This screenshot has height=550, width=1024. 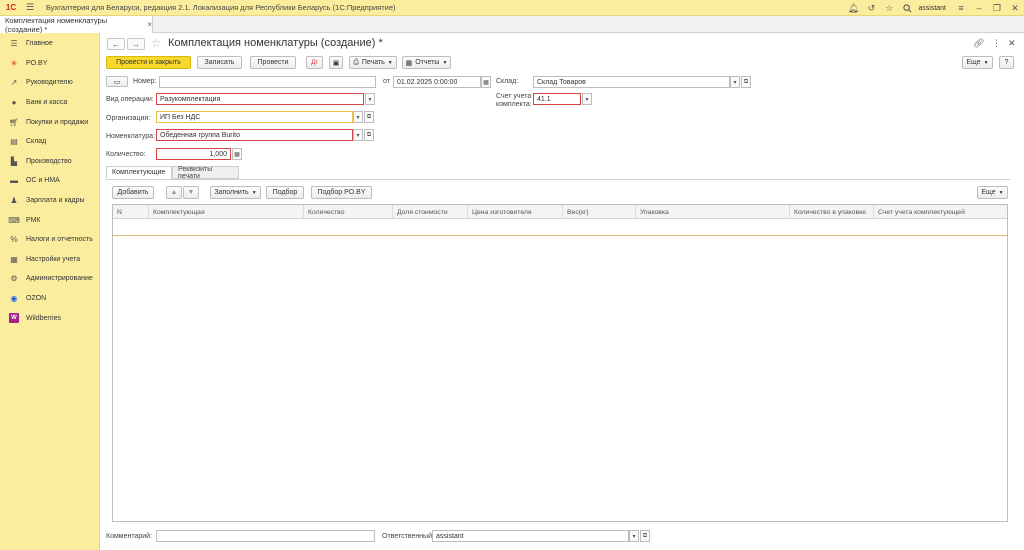 I want to click on user-name: assistant, so click(x=932, y=8).